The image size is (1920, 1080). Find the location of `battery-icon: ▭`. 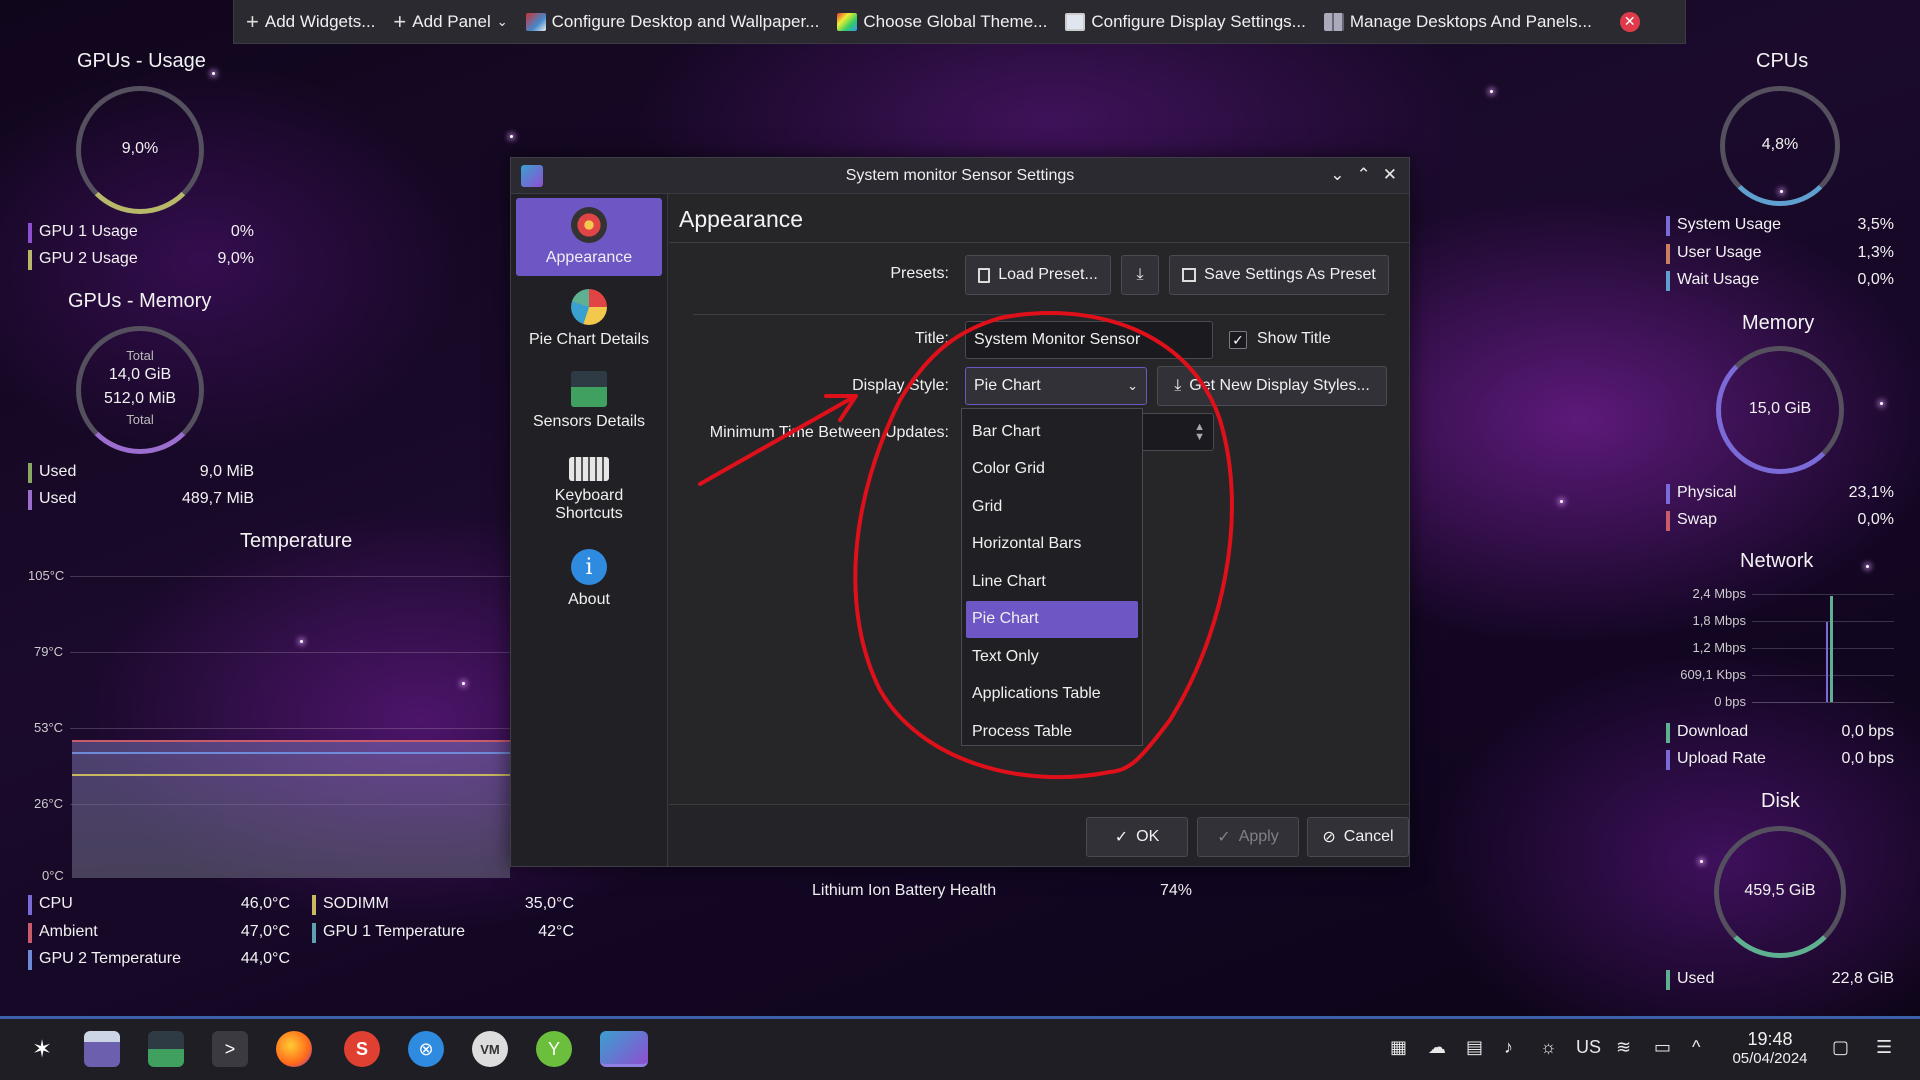

battery-icon: ▭ is located at coordinates (1662, 1047).